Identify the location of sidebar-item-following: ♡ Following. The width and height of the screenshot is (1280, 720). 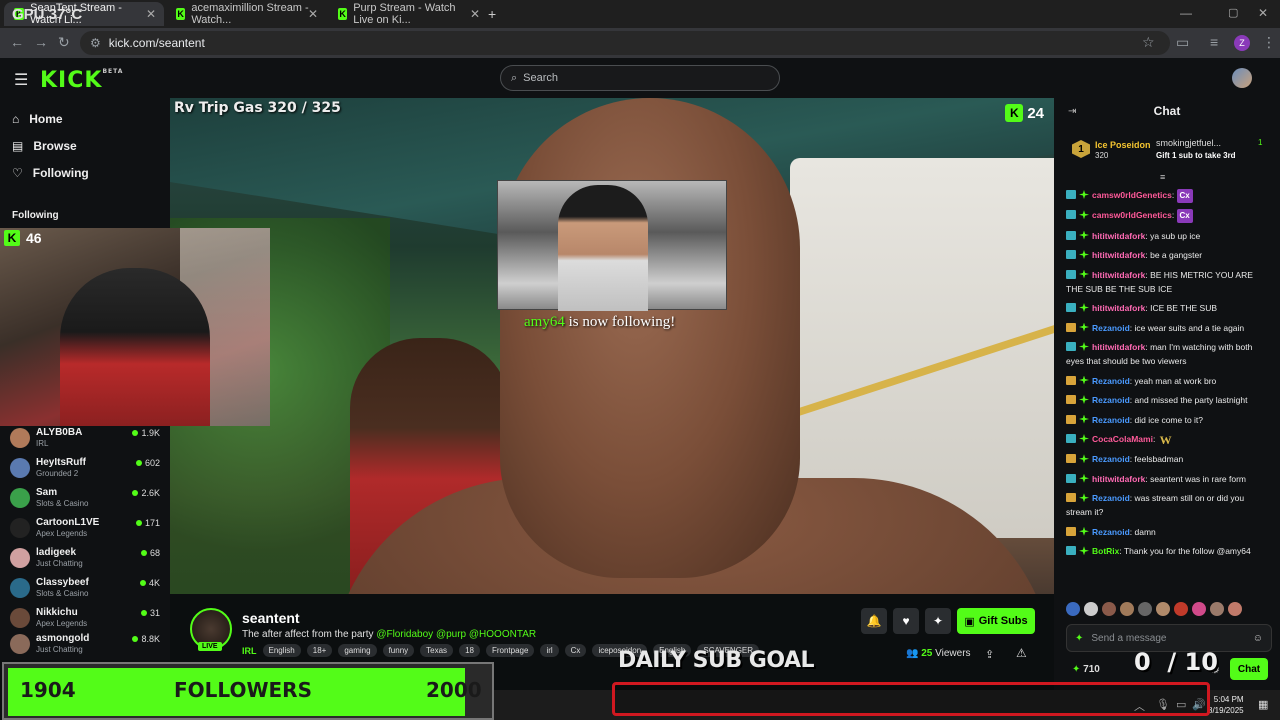
(50, 173).